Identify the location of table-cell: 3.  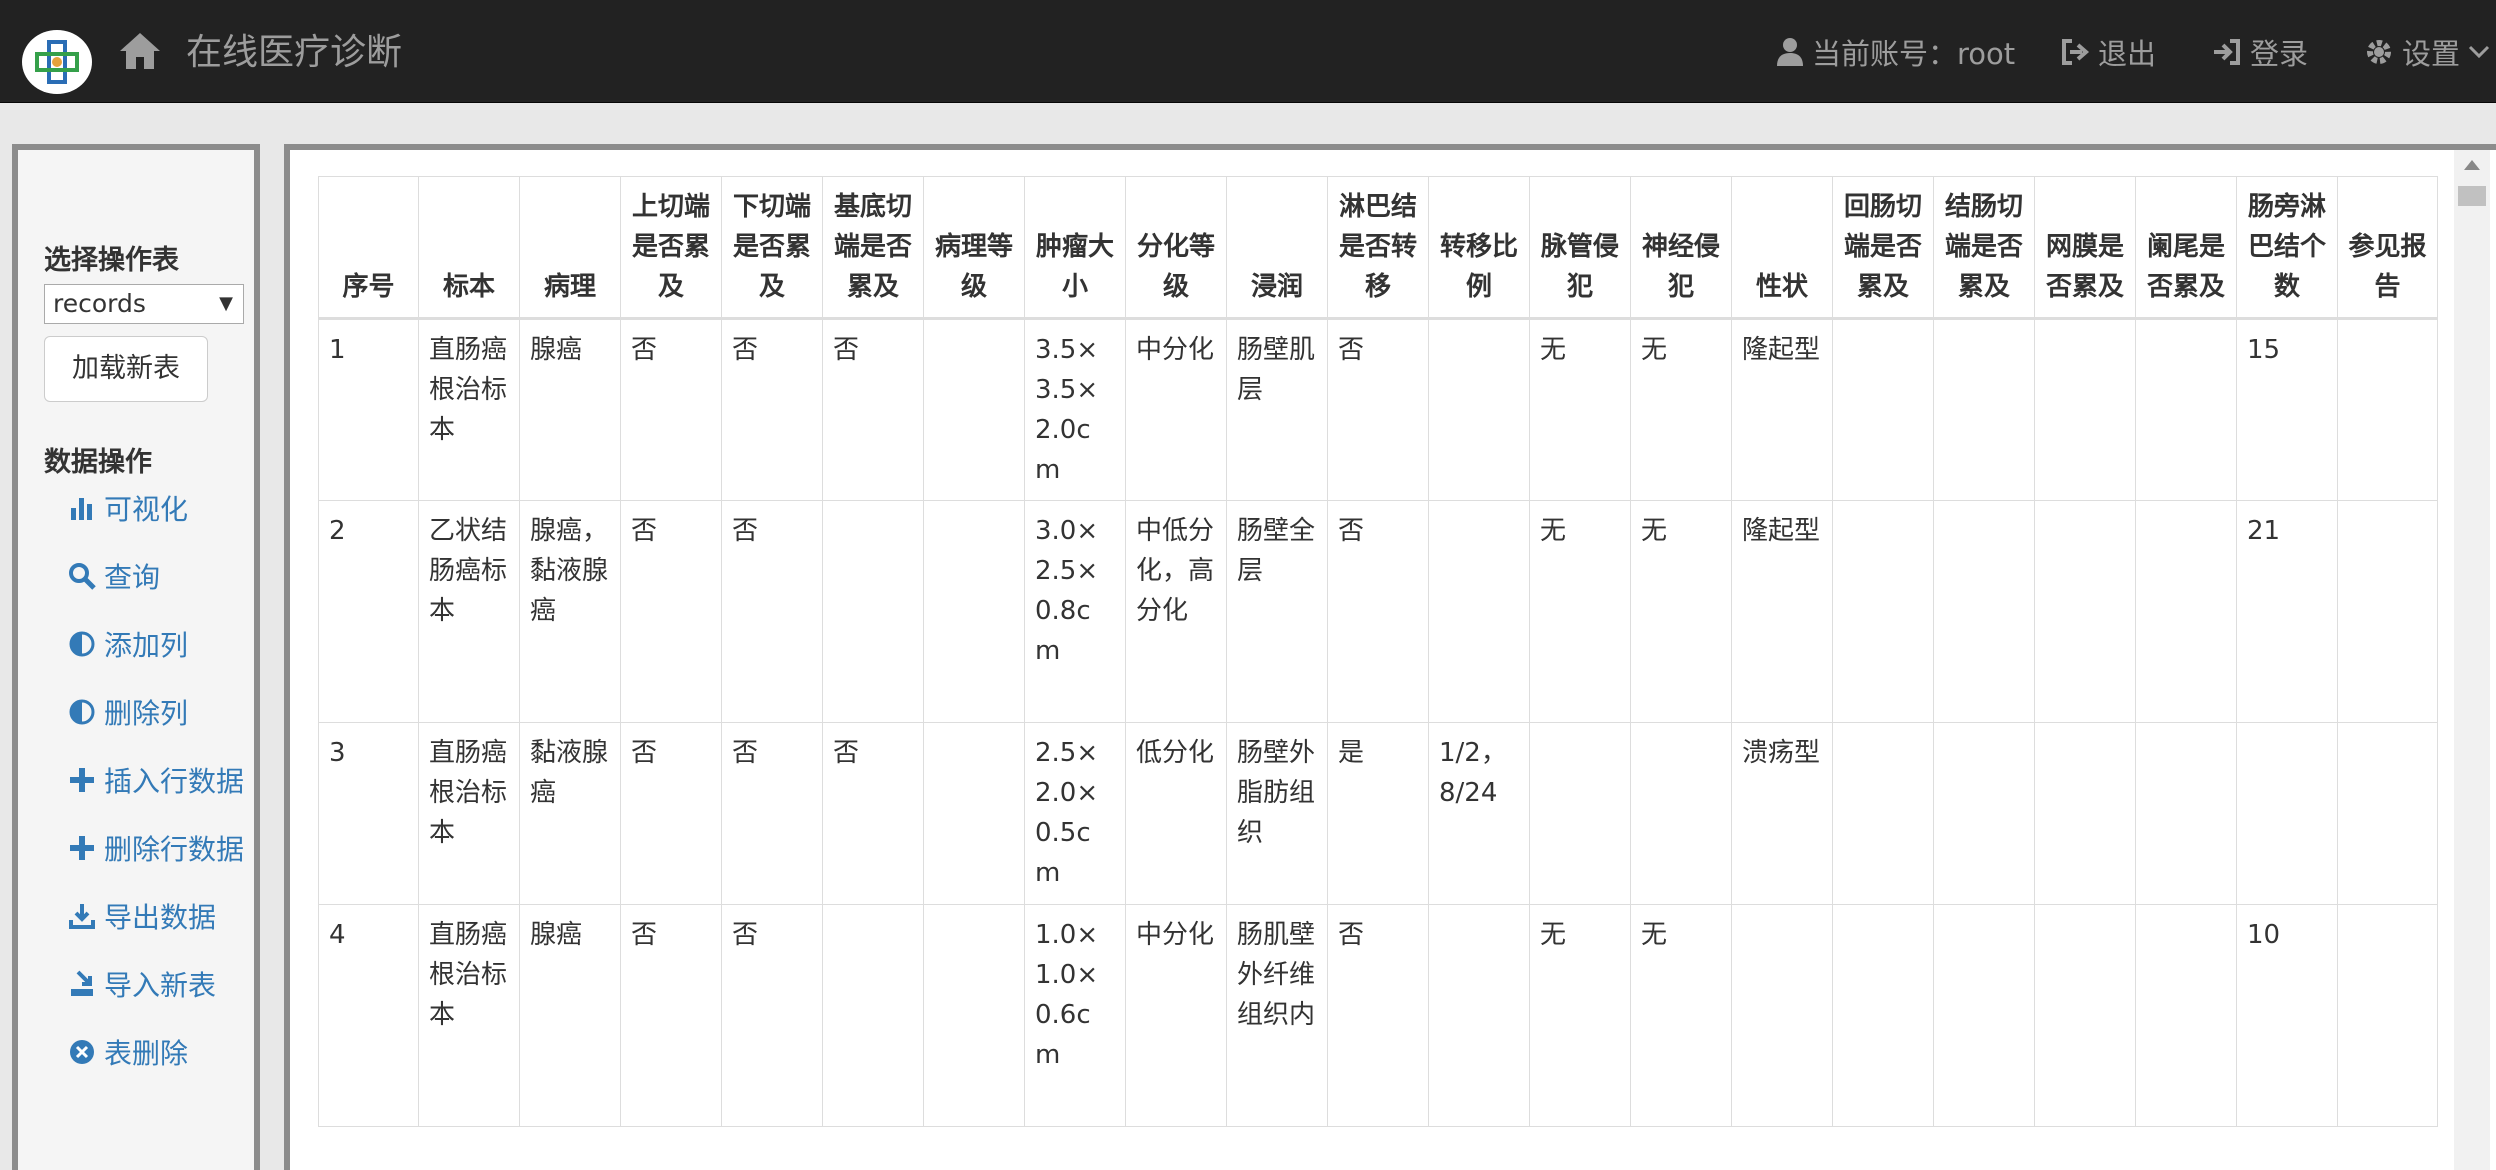
(368, 813).